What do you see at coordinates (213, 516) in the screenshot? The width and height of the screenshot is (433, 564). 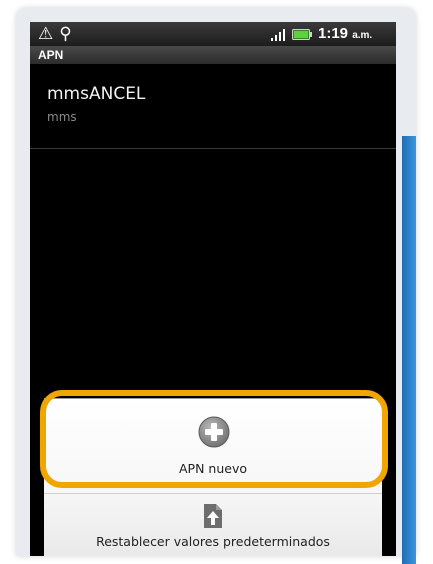 I see `reset-icon` at bounding box center [213, 516].